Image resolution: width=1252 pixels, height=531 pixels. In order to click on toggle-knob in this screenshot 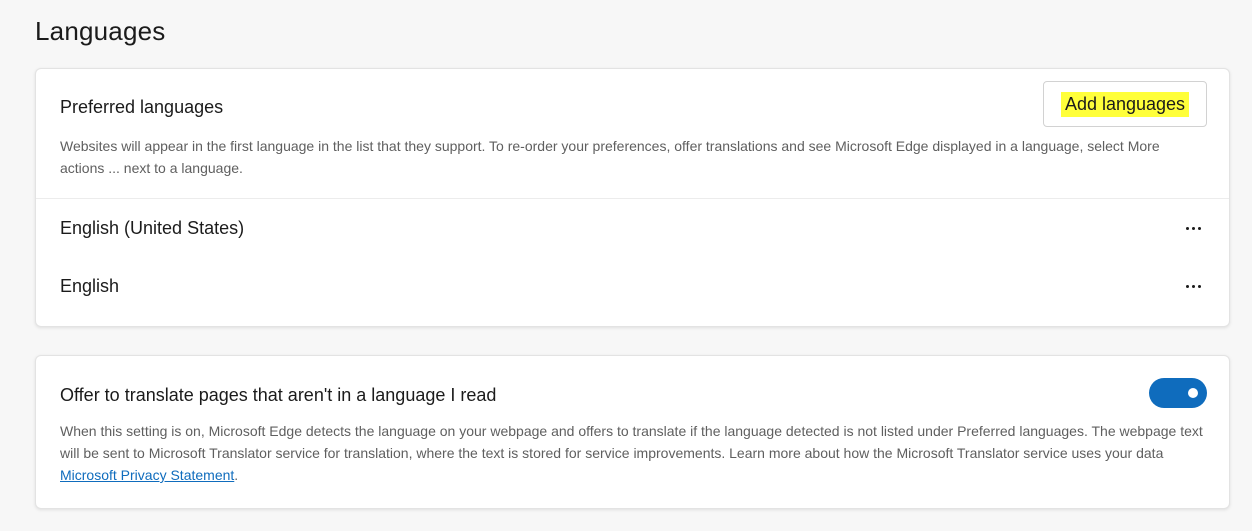, I will do `click(1193, 393)`.